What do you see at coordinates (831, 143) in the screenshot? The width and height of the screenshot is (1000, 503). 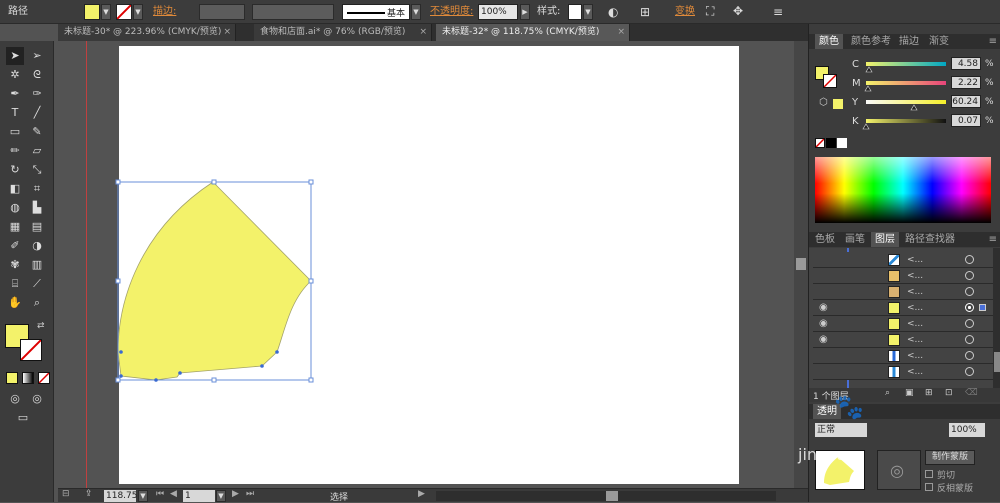 I see `black-swatch` at bounding box center [831, 143].